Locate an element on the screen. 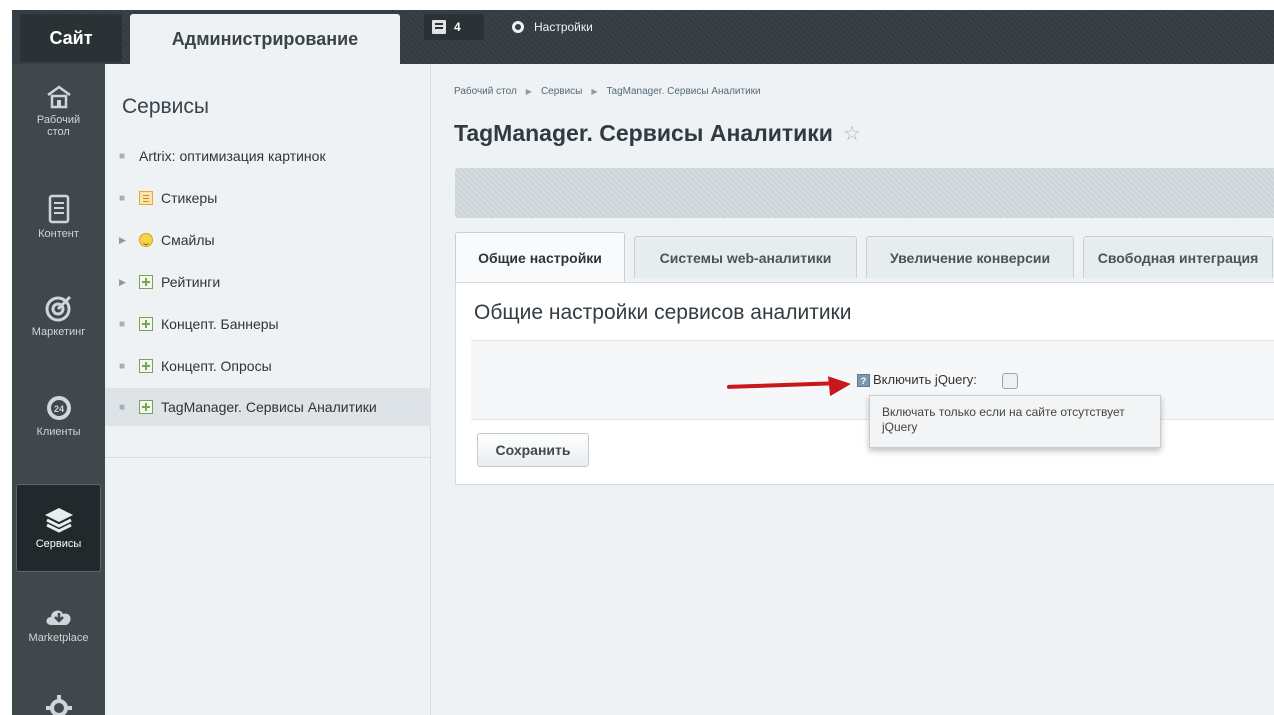 The width and height of the screenshot is (1274, 715). sidebar-item-label: Рейтинги is located at coordinates (191, 282).